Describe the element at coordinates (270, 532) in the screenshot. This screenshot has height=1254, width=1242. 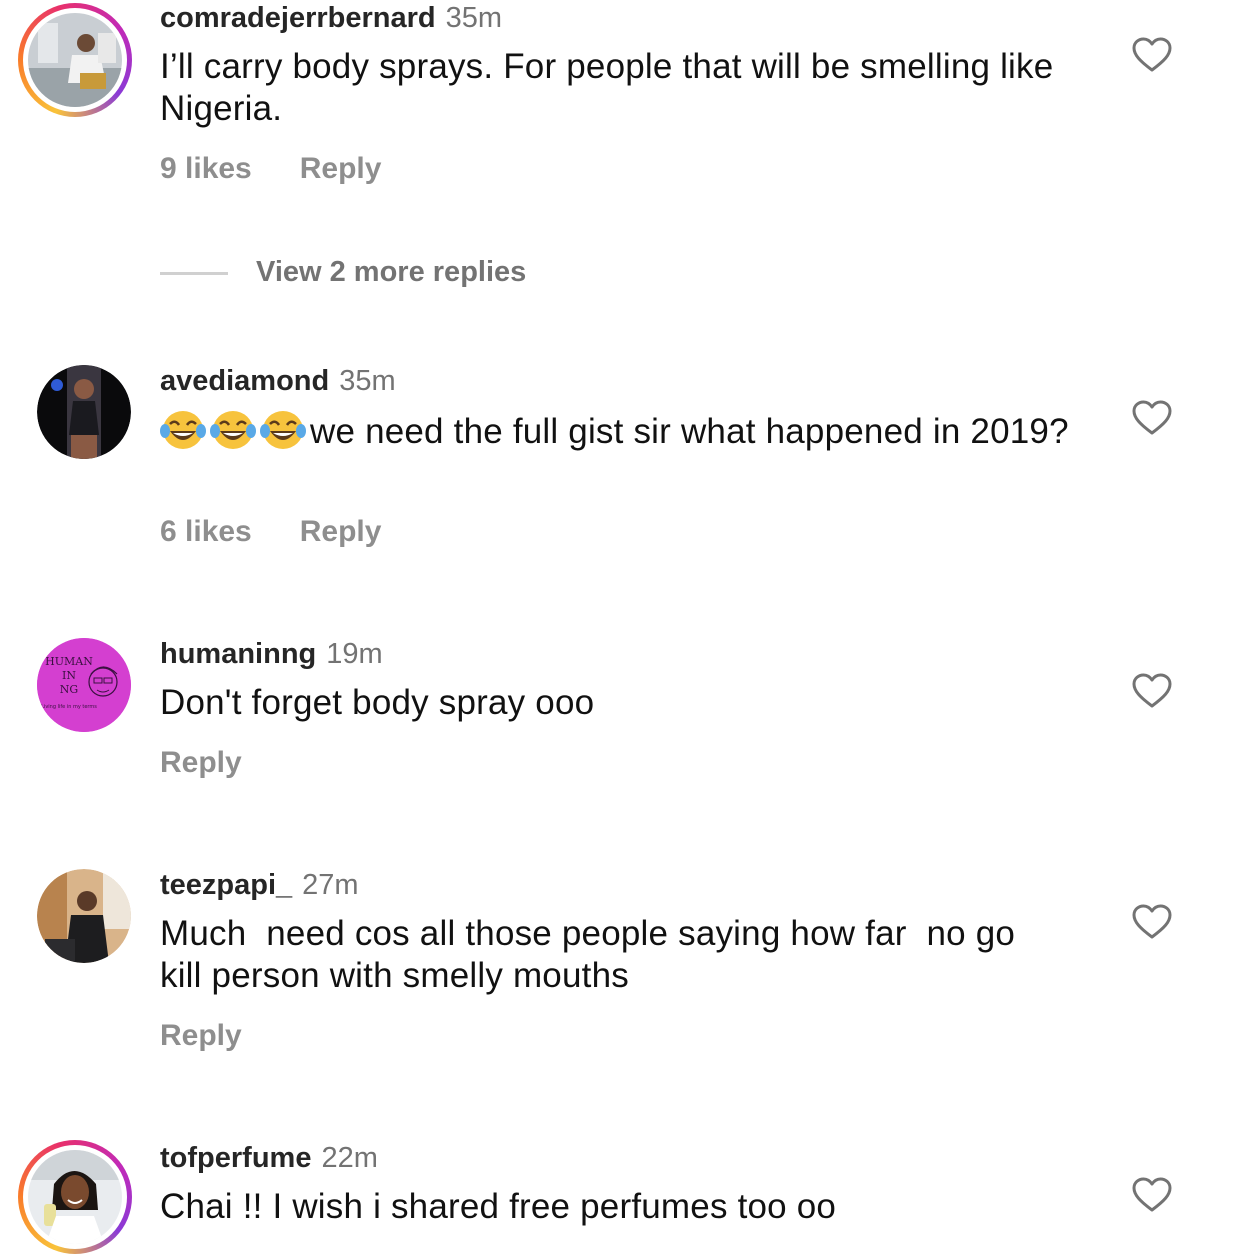
I see `comment-meta: 6 likes Reply` at that location.